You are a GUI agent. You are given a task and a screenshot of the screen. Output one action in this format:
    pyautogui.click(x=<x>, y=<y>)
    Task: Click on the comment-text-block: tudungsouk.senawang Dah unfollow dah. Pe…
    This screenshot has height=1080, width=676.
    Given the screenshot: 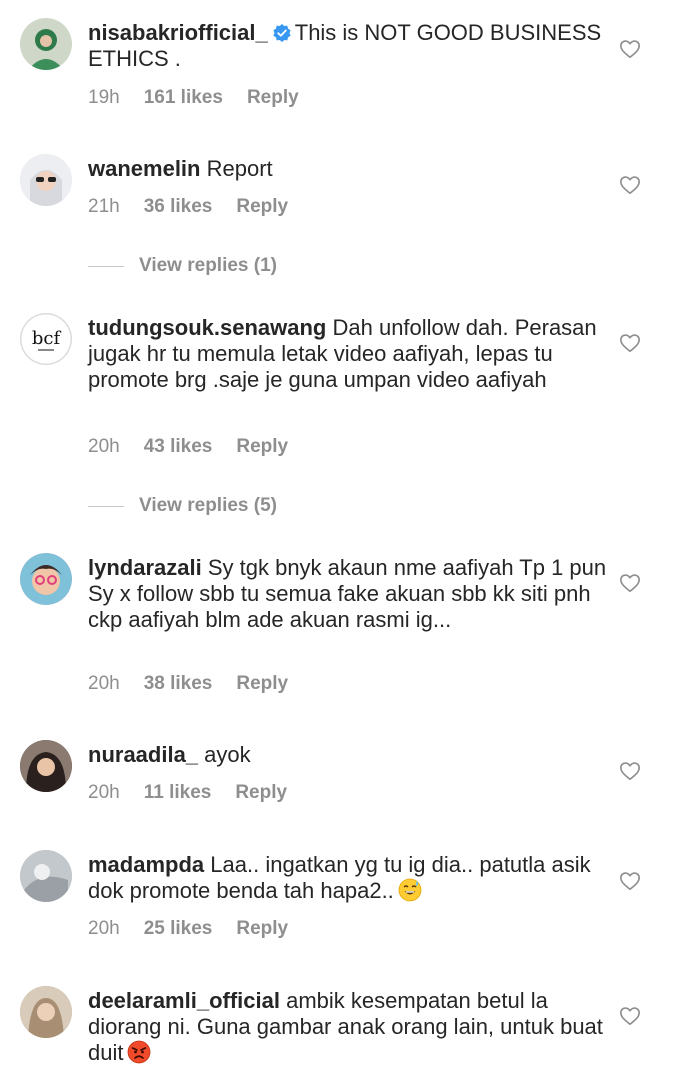 What is the action you would take?
    pyautogui.click(x=348, y=354)
    